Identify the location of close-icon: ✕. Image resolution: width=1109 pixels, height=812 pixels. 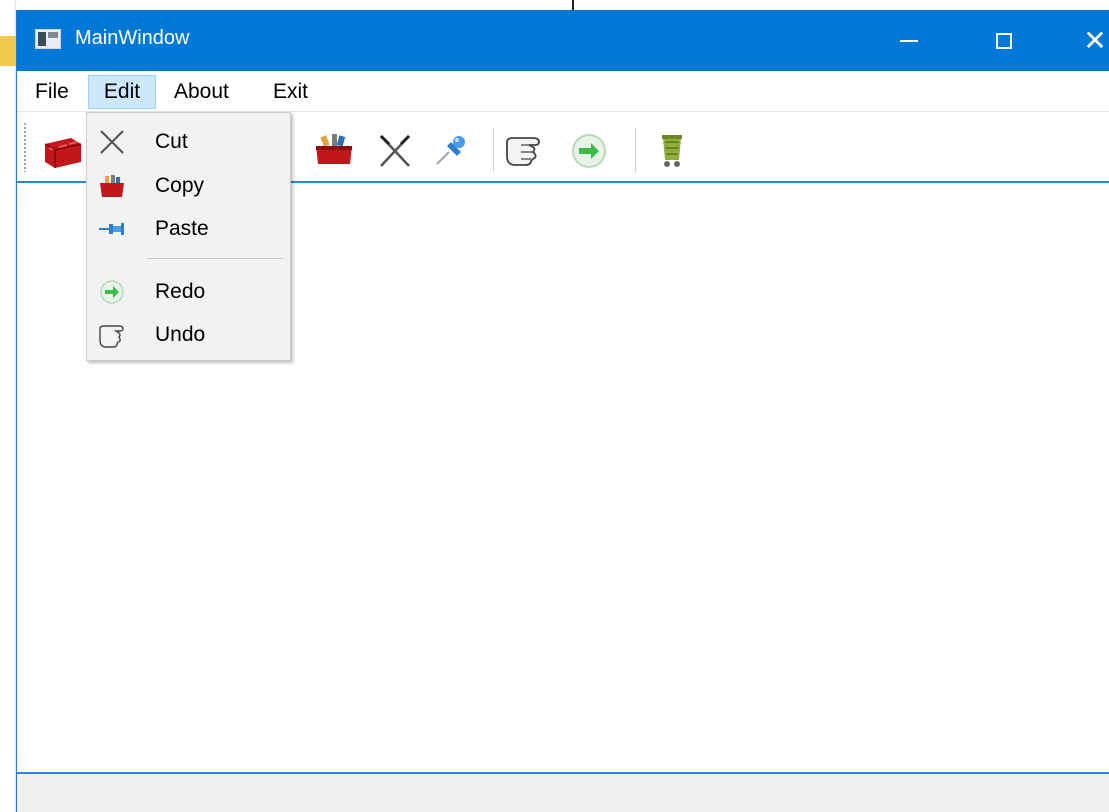
(1095, 40).